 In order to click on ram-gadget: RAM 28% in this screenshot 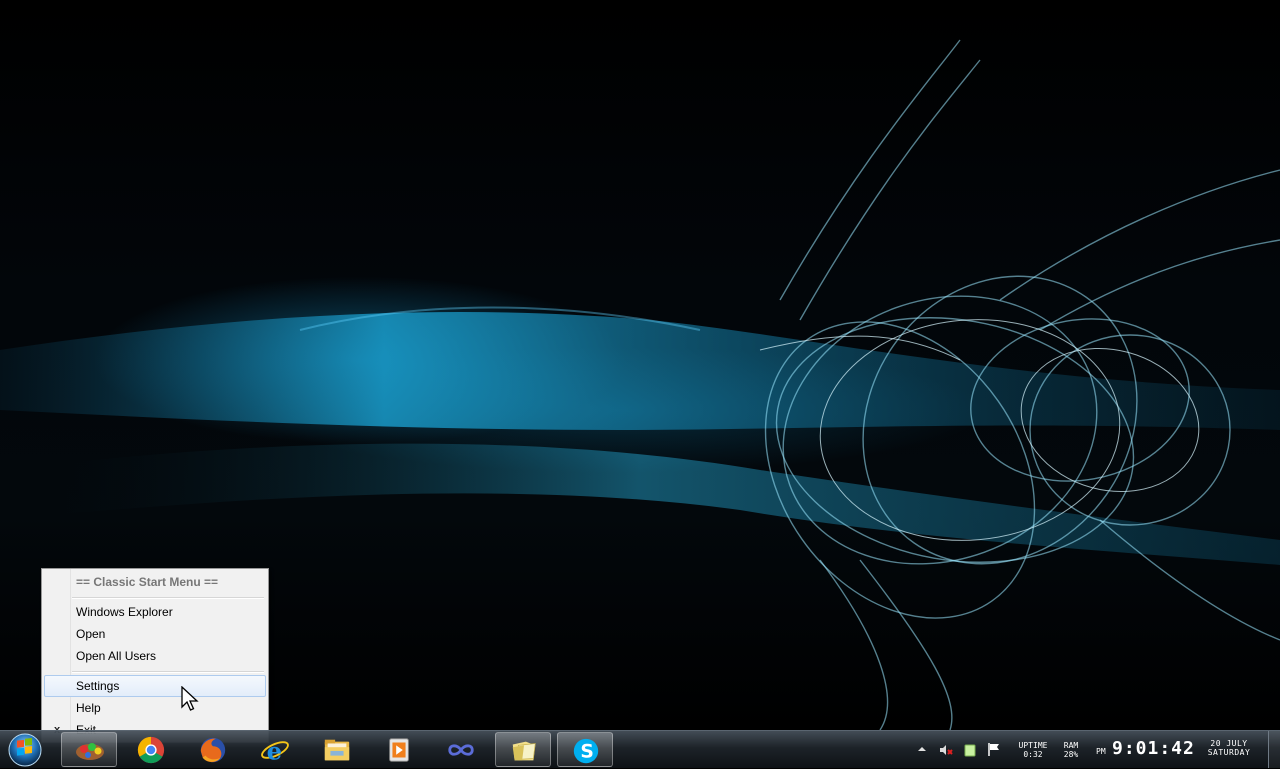, I will do `click(1071, 750)`.